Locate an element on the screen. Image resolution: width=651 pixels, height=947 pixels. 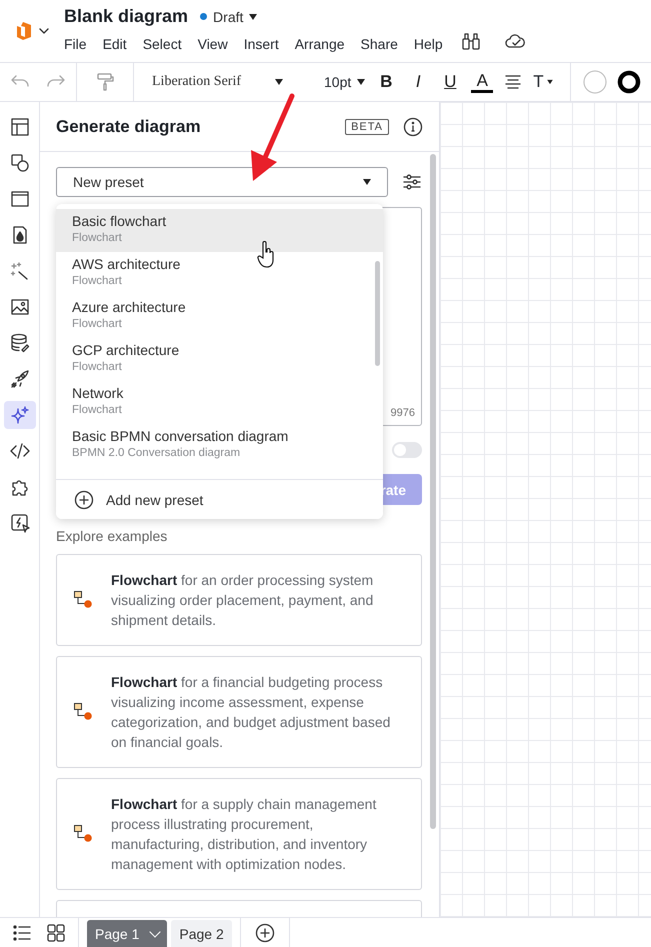
preset-option: Basic flowchart Flowchart is located at coordinates (219, 230).